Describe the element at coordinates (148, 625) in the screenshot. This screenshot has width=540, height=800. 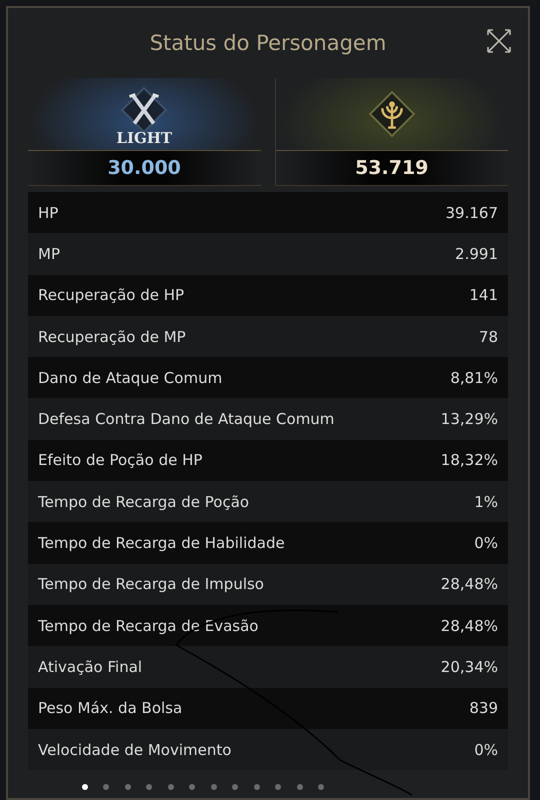
I see `stat-label: Tempo de Recarga de Evasão` at that location.